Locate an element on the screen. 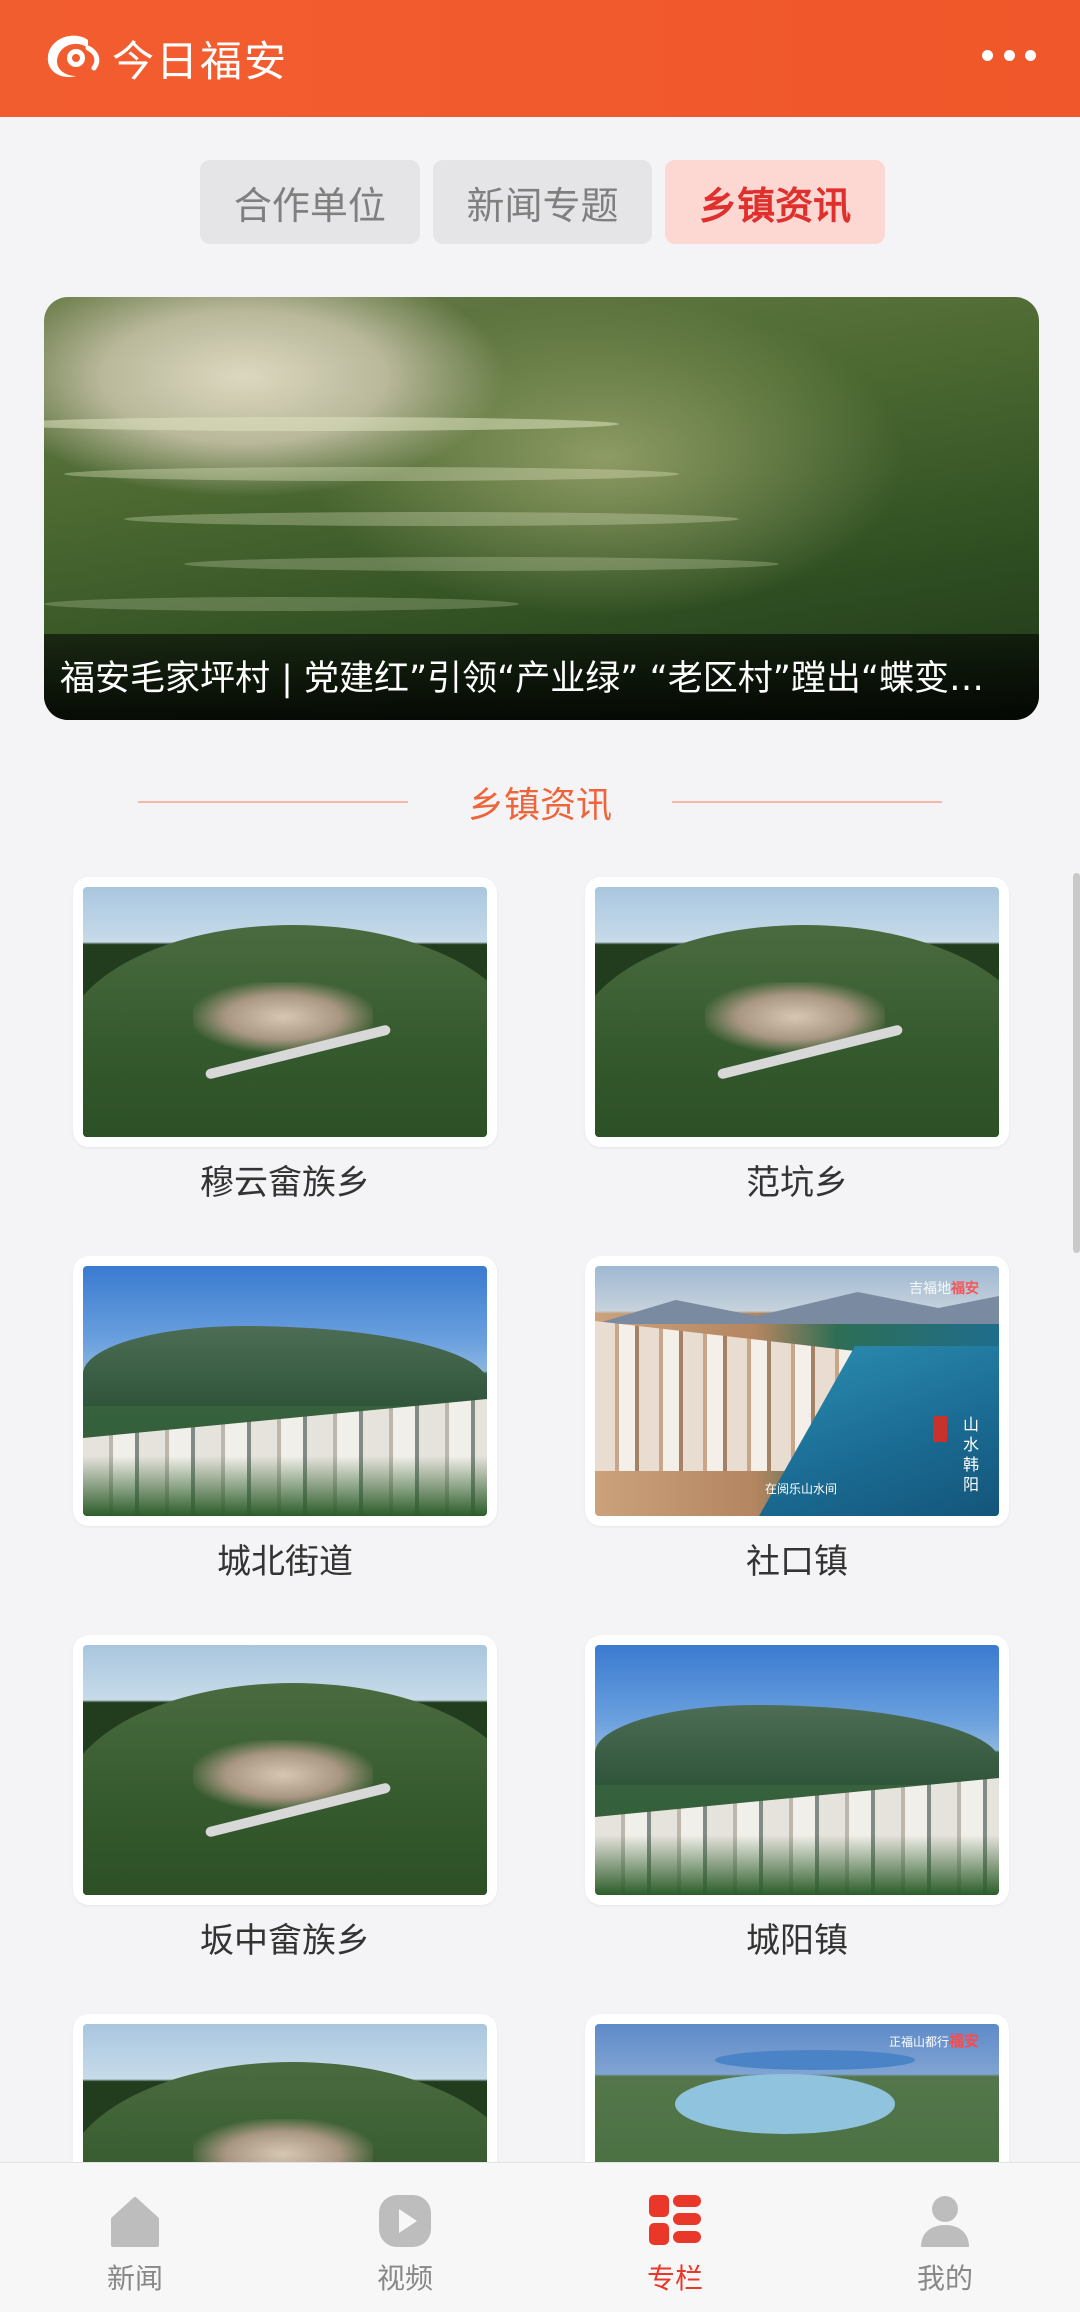  app-header: 今日福安 is located at coordinates (540, 58).